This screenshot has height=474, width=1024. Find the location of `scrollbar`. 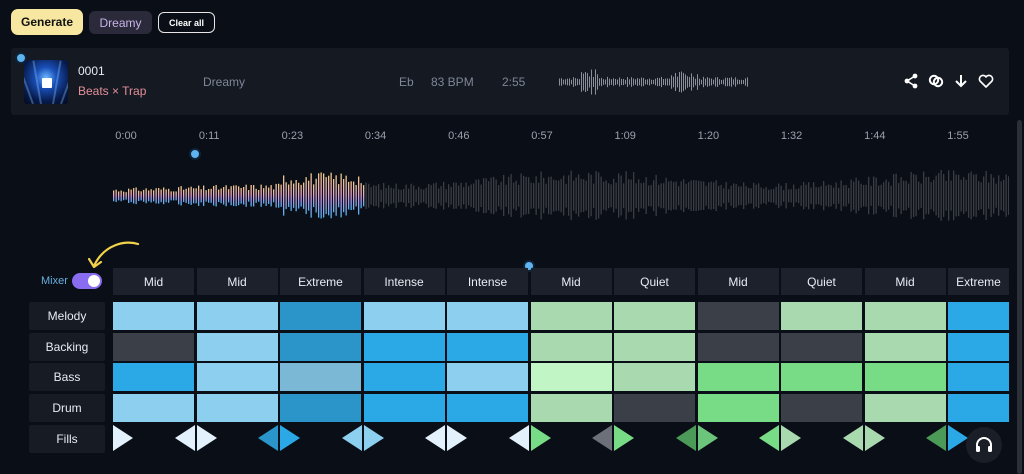

scrollbar is located at coordinates (1019, 297).